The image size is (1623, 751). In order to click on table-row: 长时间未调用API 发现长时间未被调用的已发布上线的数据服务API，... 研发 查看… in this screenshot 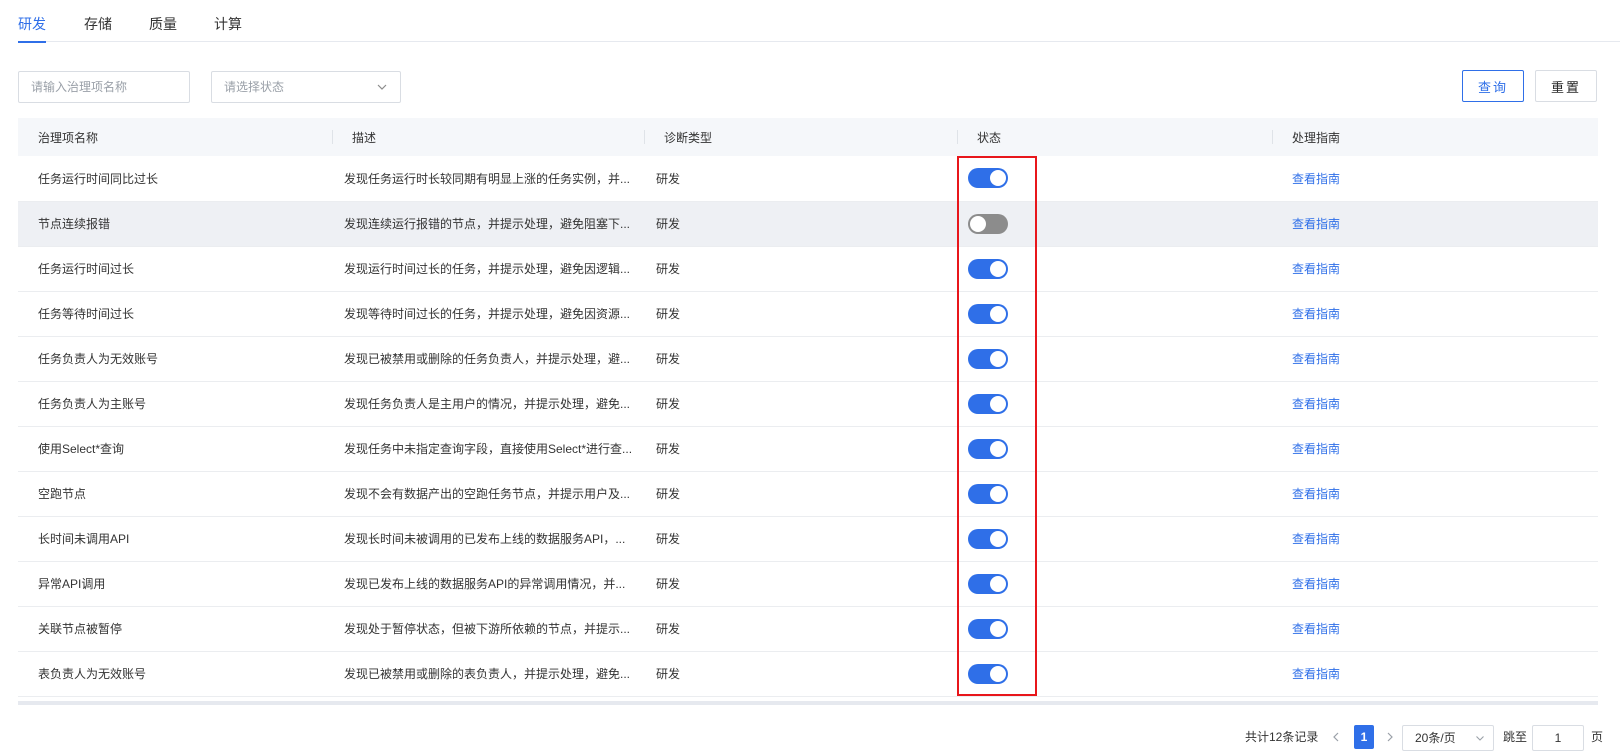, I will do `click(808, 539)`.